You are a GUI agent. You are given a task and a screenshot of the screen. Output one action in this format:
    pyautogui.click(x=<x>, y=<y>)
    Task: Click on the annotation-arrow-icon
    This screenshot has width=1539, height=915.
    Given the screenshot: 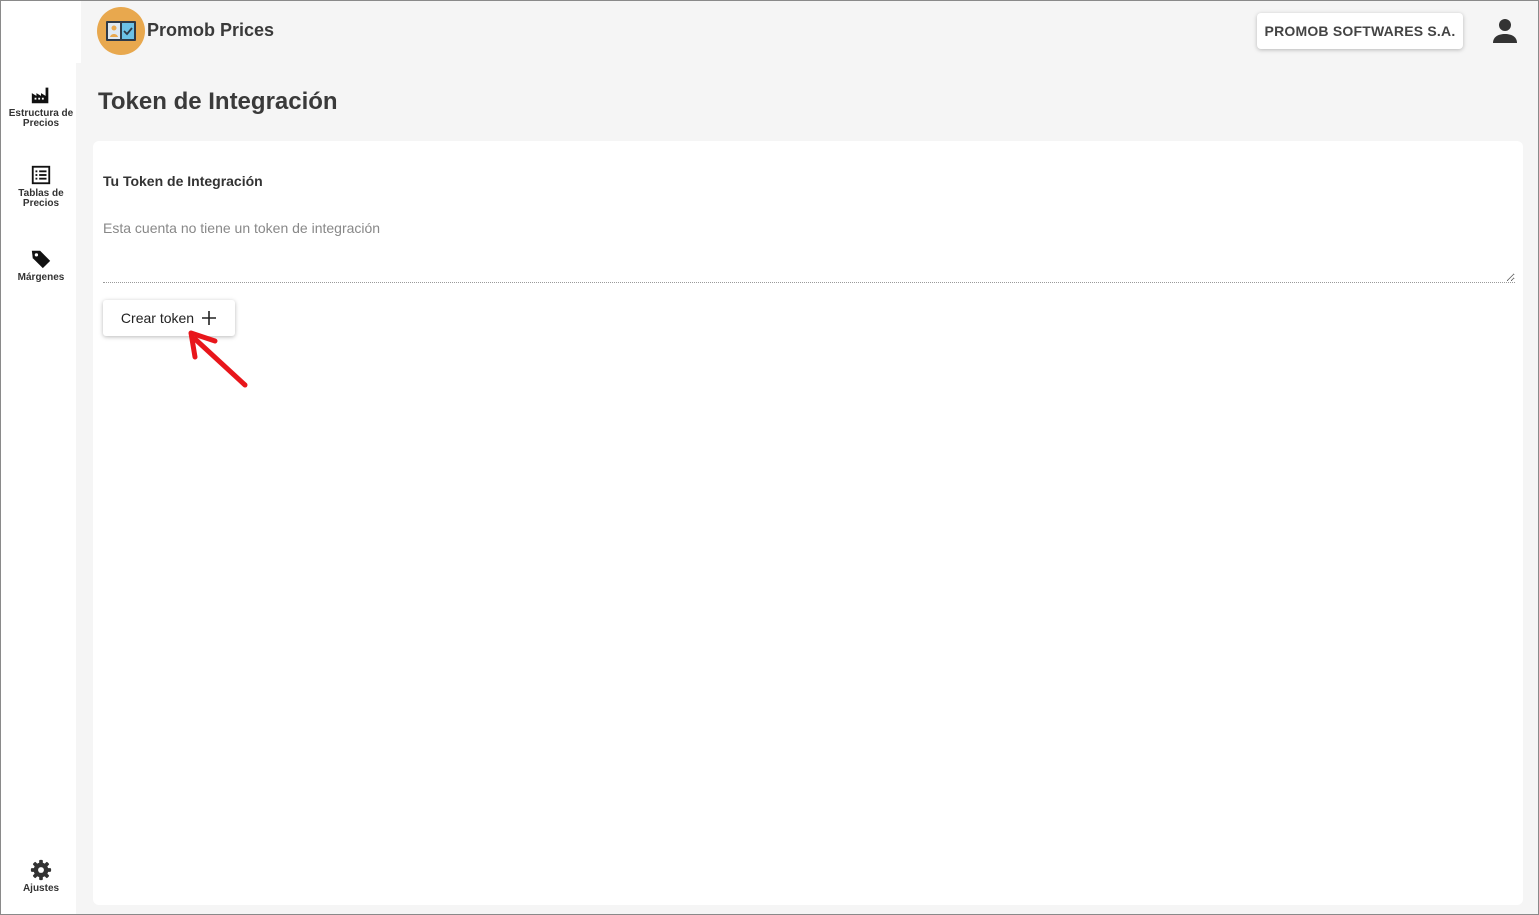 What is the action you would take?
    pyautogui.click(x=218, y=359)
    